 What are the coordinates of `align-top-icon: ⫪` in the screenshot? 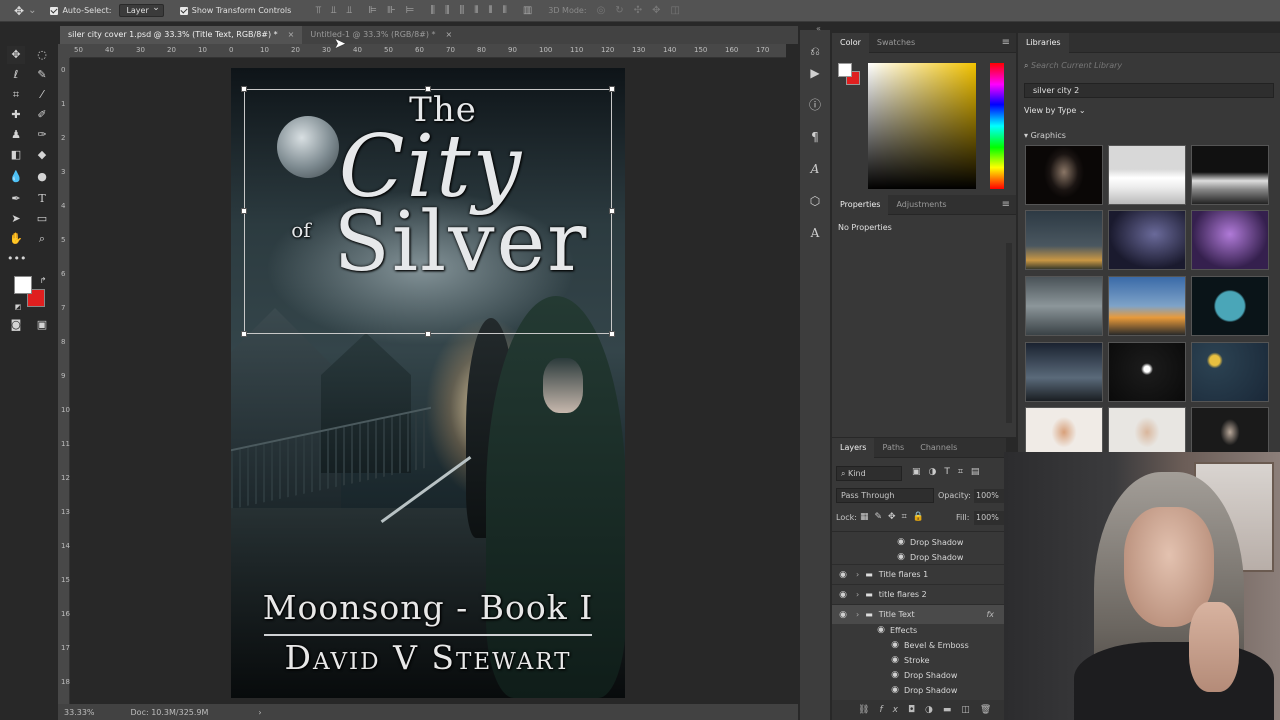 It's located at (318, 10).